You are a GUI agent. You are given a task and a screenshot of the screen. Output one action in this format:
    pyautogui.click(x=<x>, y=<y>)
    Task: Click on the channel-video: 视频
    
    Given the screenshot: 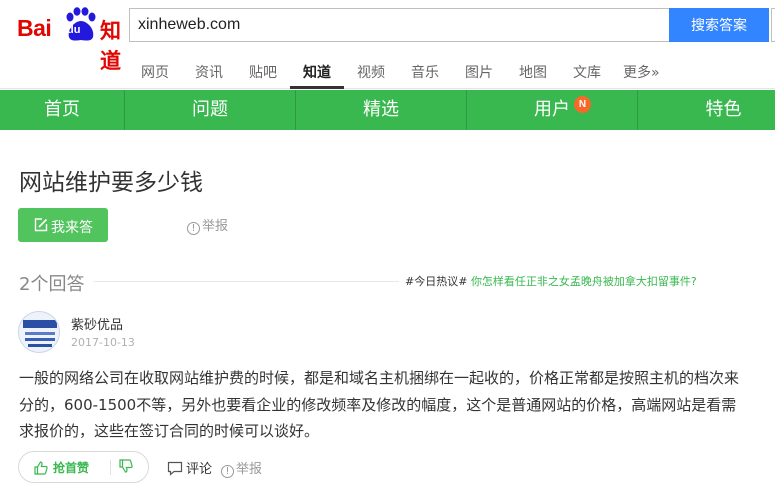 What is the action you would take?
    pyautogui.click(x=371, y=72)
    